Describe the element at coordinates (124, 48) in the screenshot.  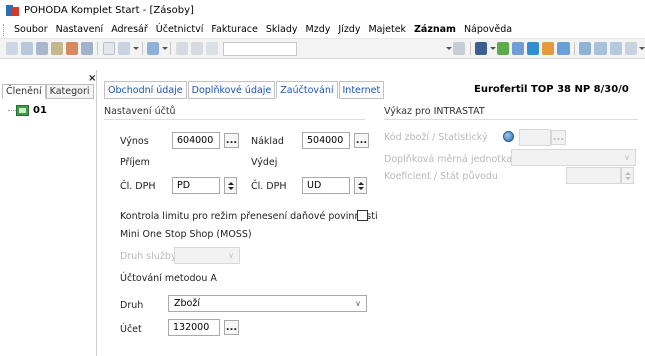
I see `toolbar-edit-icon` at that location.